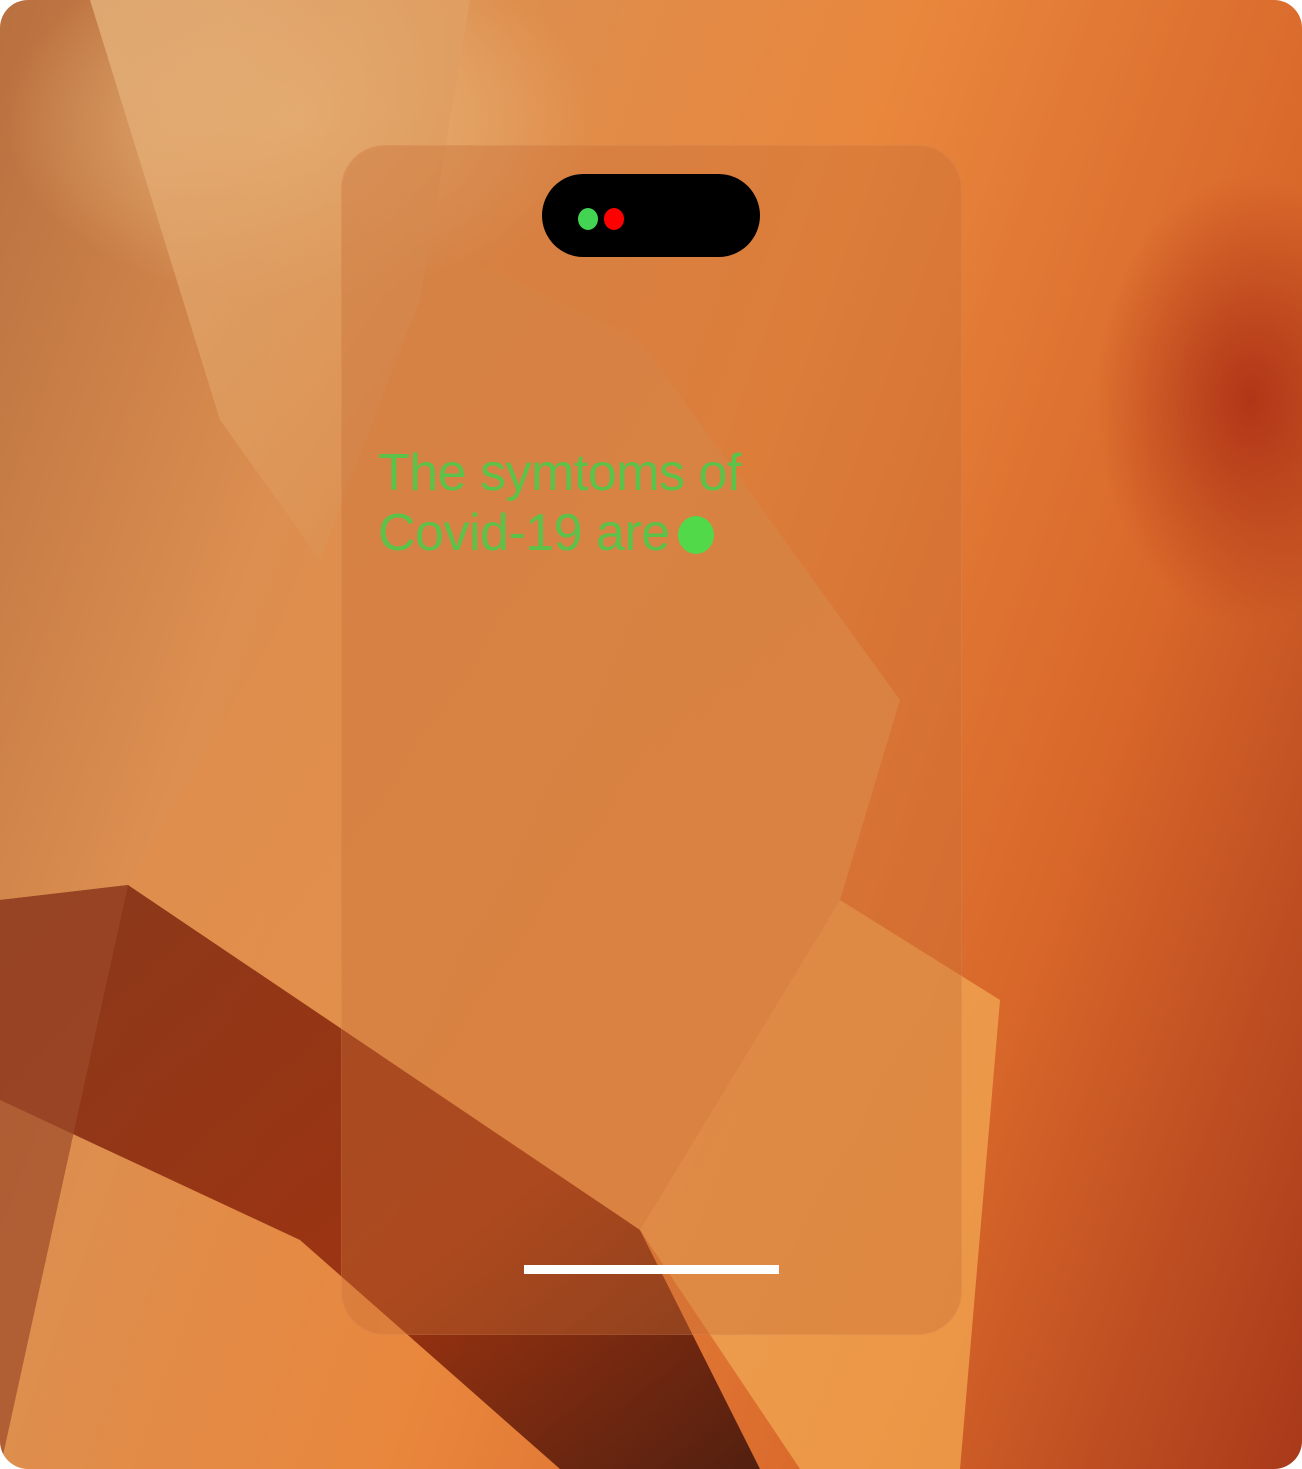  What do you see at coordinates (559, 473) in the screenshot?
I see `message-line-1: The symtoms of` at bounding box center [559, 473].